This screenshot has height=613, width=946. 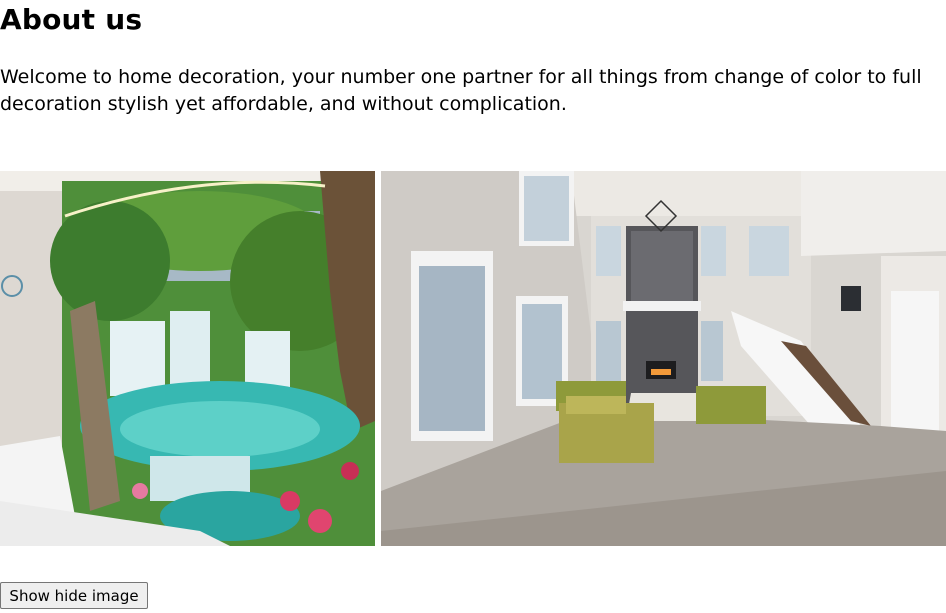 What do you see at coordinates (71, 19) in the screenshot?
I see `page-title: About us` at bounding box center [71, 19].